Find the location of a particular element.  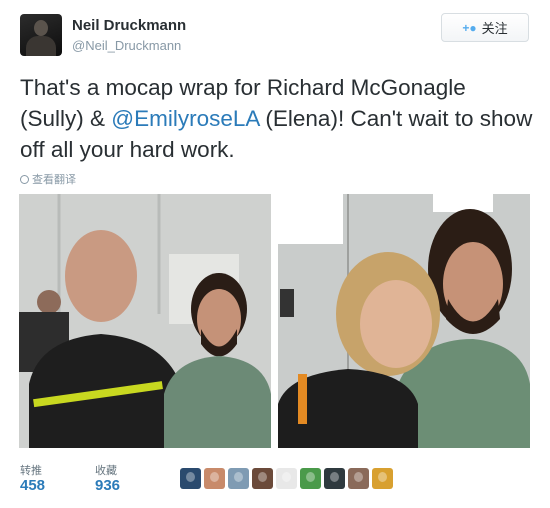

follow-button: +● 关注 is located at coordinates (485, 27).